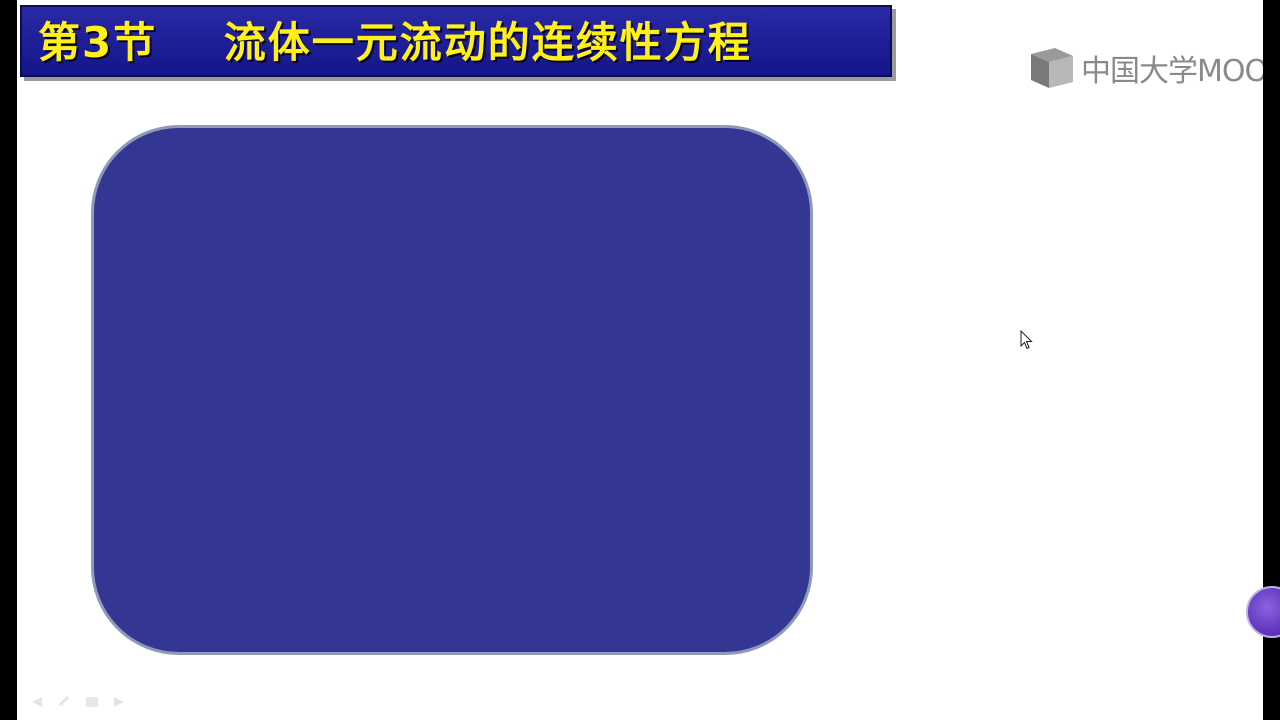 The height and width of the screenshot is (720, 1280). Describe the element at coordinates (1026, 340) in the screenshot. I see `mouse-pointer-icon` at that location.